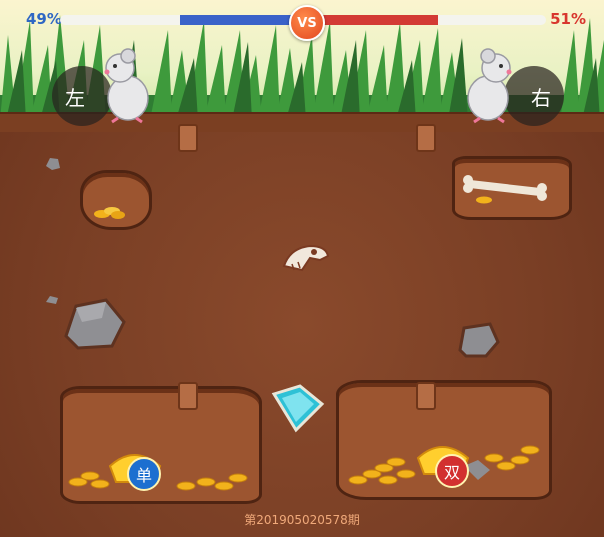  I want to click on right-percent: 51%, so click(568, 19).